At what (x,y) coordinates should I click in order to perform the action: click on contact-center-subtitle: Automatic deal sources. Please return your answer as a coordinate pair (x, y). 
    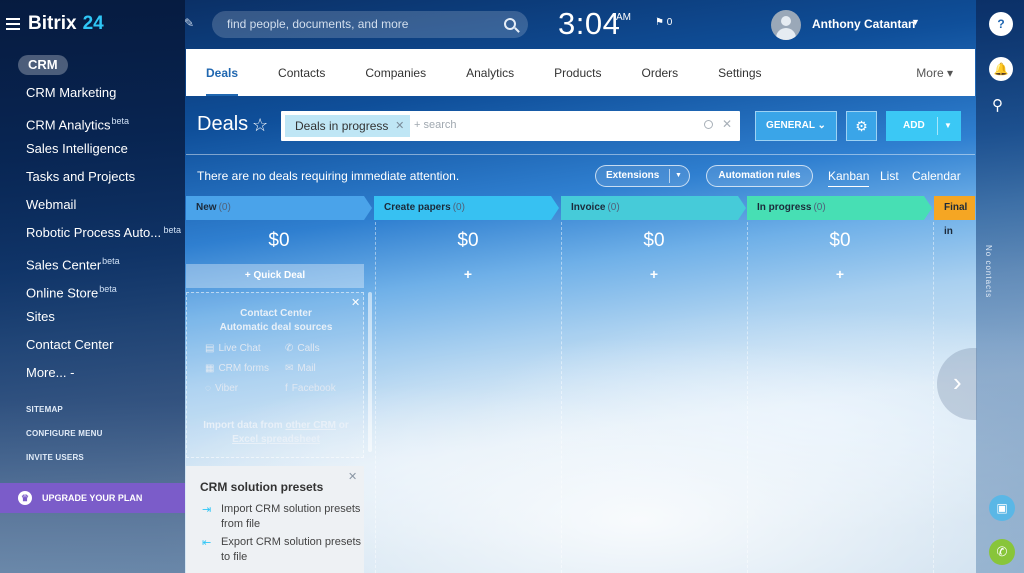
    Looking at the image, I should click on (276, 327).